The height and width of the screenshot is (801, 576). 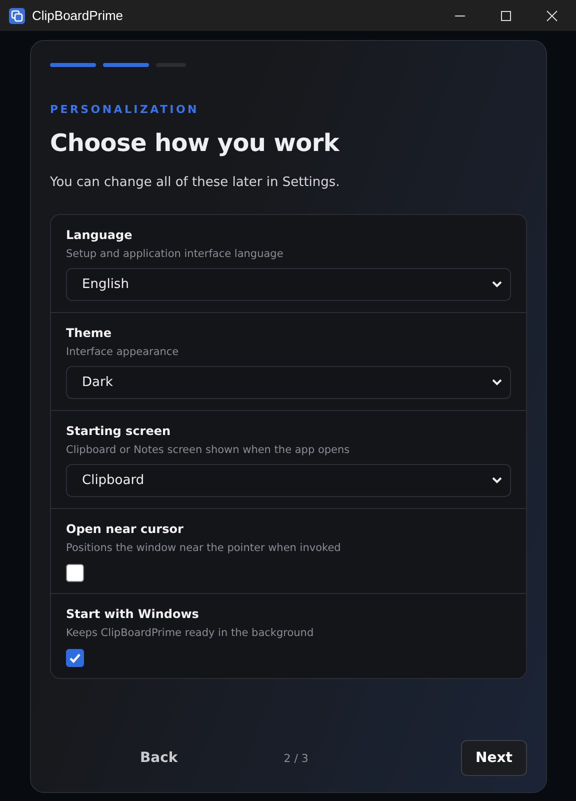 What do you see at coordinates (506, 16) in the screenshot?
I see `maximize-icon` at bounding box center [506, 16].